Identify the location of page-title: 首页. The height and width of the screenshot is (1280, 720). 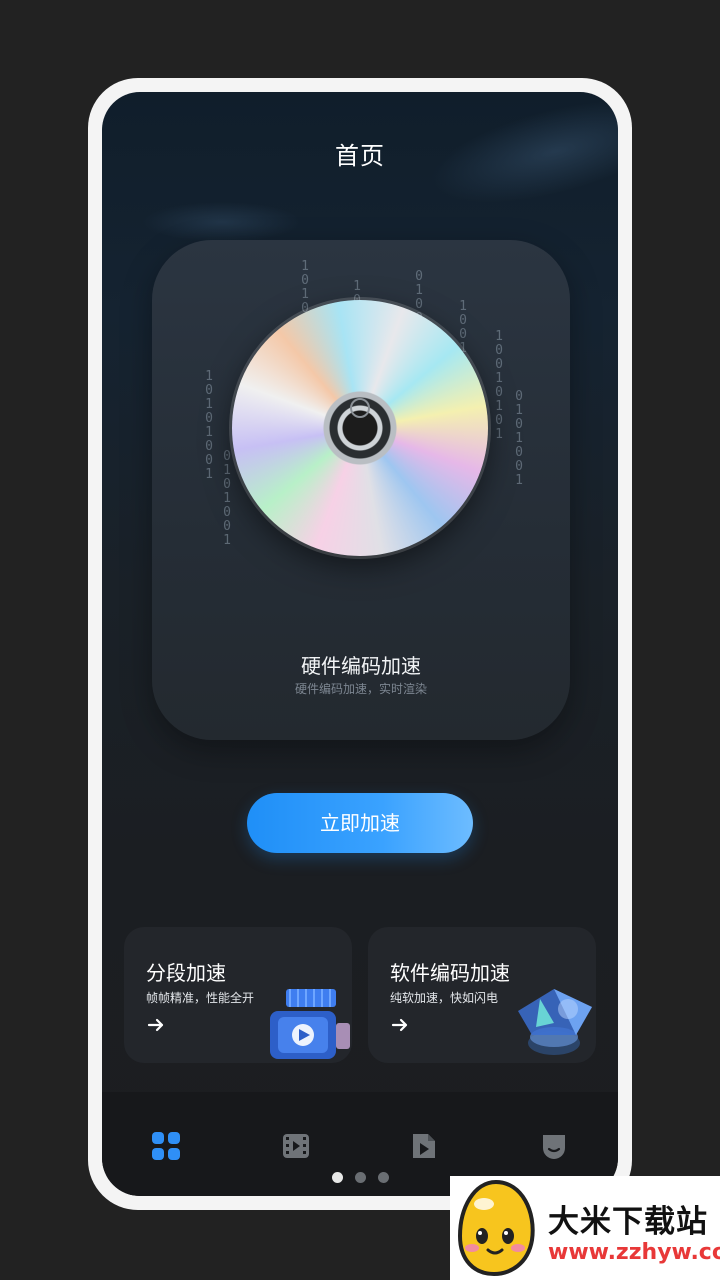
(360, 156).